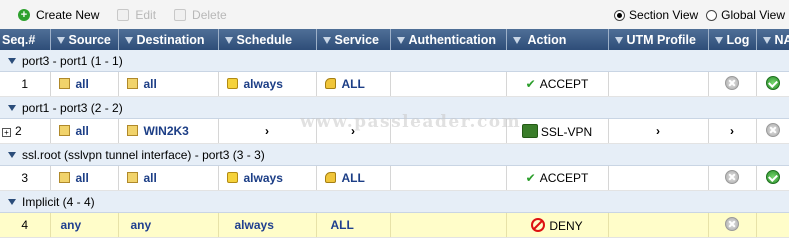 The height and width of the screenshot is (245, 789). Describe the element at coordinates (168, 39) in the screenshot. I see `col-destination: Destination` at that location.